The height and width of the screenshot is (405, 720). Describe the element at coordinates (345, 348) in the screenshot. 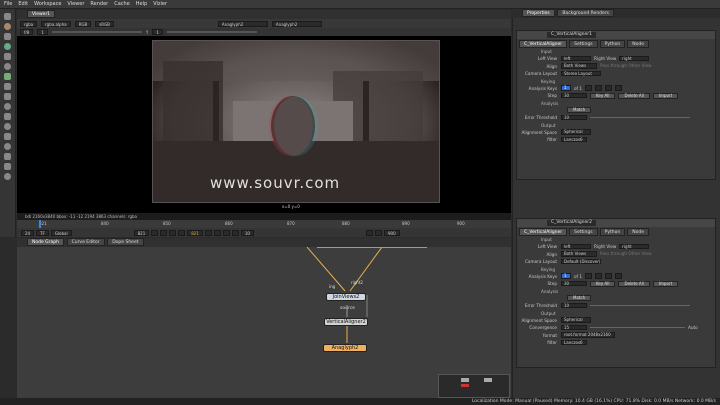

I see `anaglyph-node: Anaglyph2` at that location.